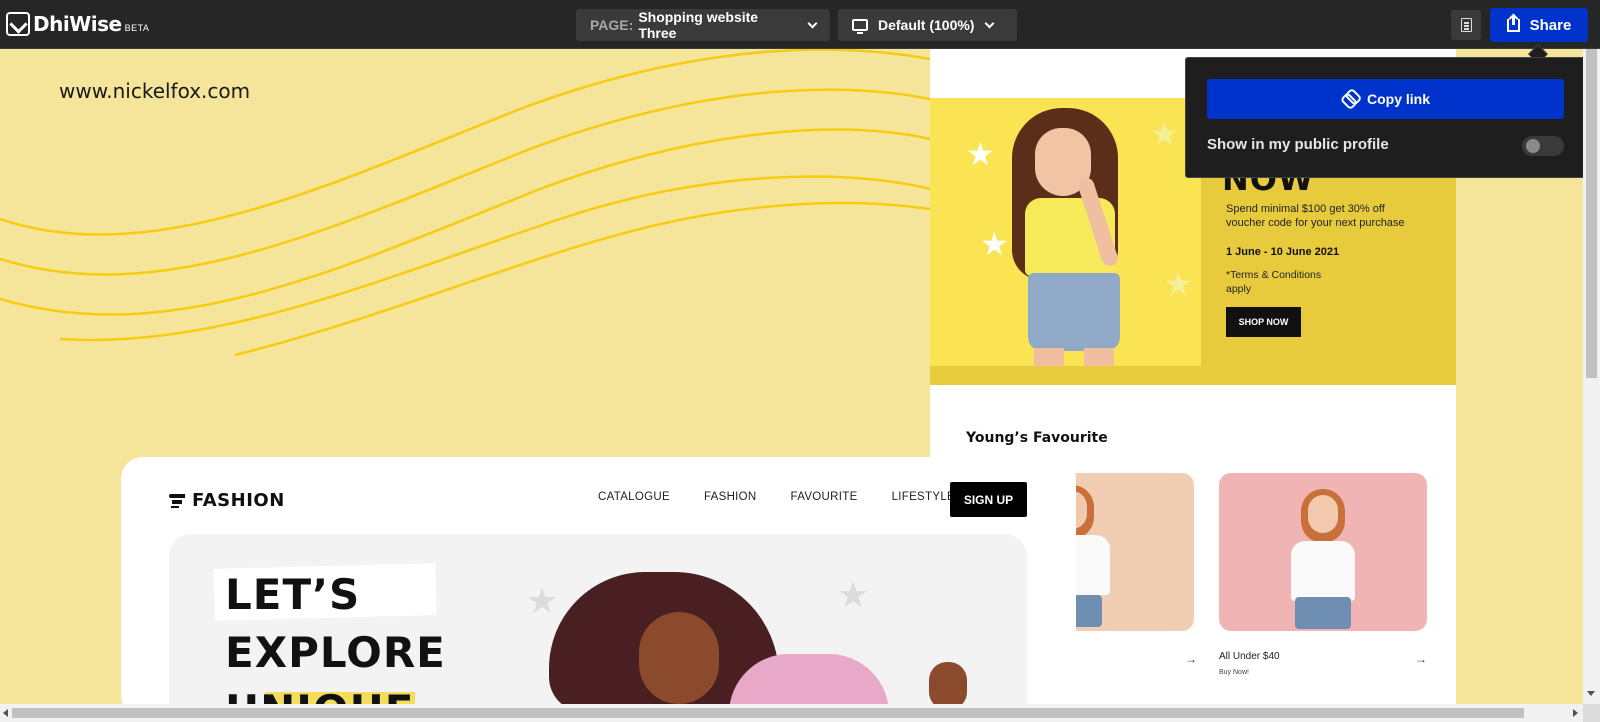 This screenshot has height=722, width=1600. I want to click on hero-line-3: UNIQUE, so click(319, 695).